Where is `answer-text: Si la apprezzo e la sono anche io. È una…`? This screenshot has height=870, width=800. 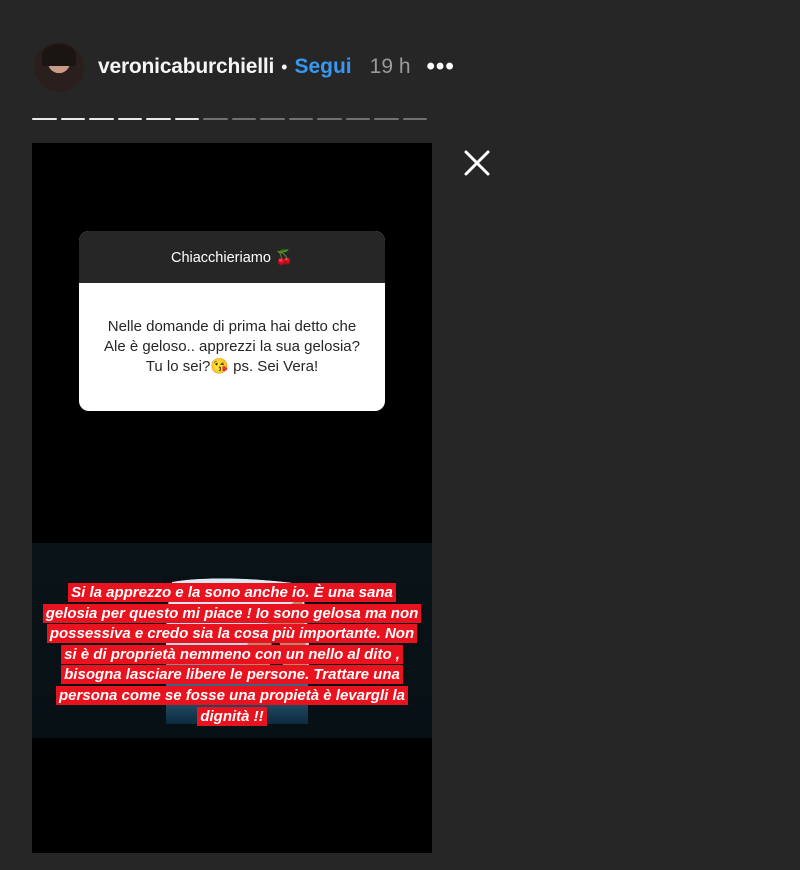 answer-text: Si la apprezzo e la sono anche io. È una… is located at coordinates (232, 655).